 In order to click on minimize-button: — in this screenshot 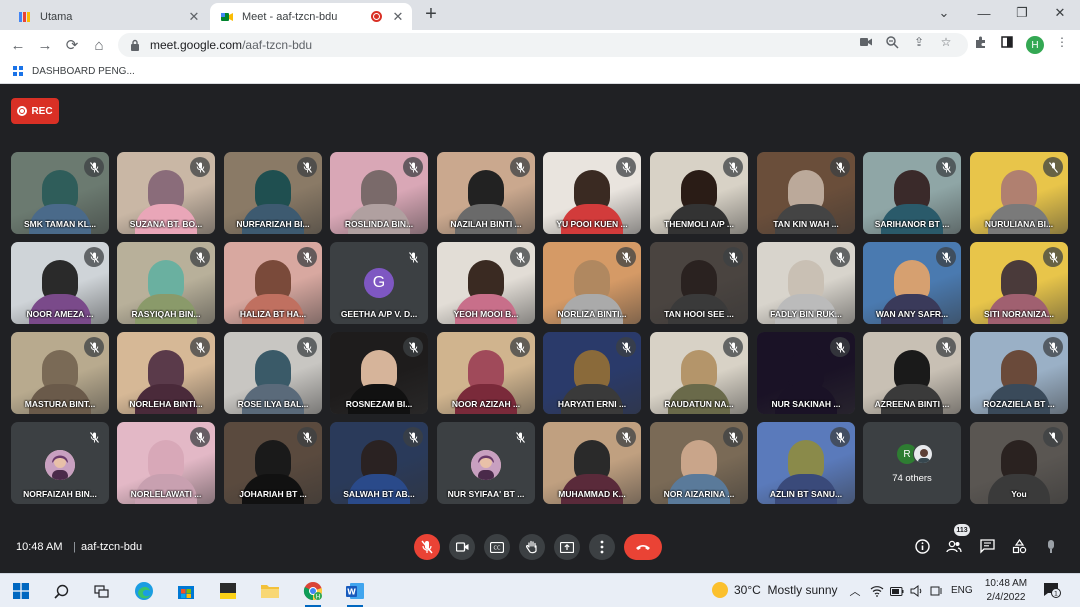, I will do `click(984, 13)`.